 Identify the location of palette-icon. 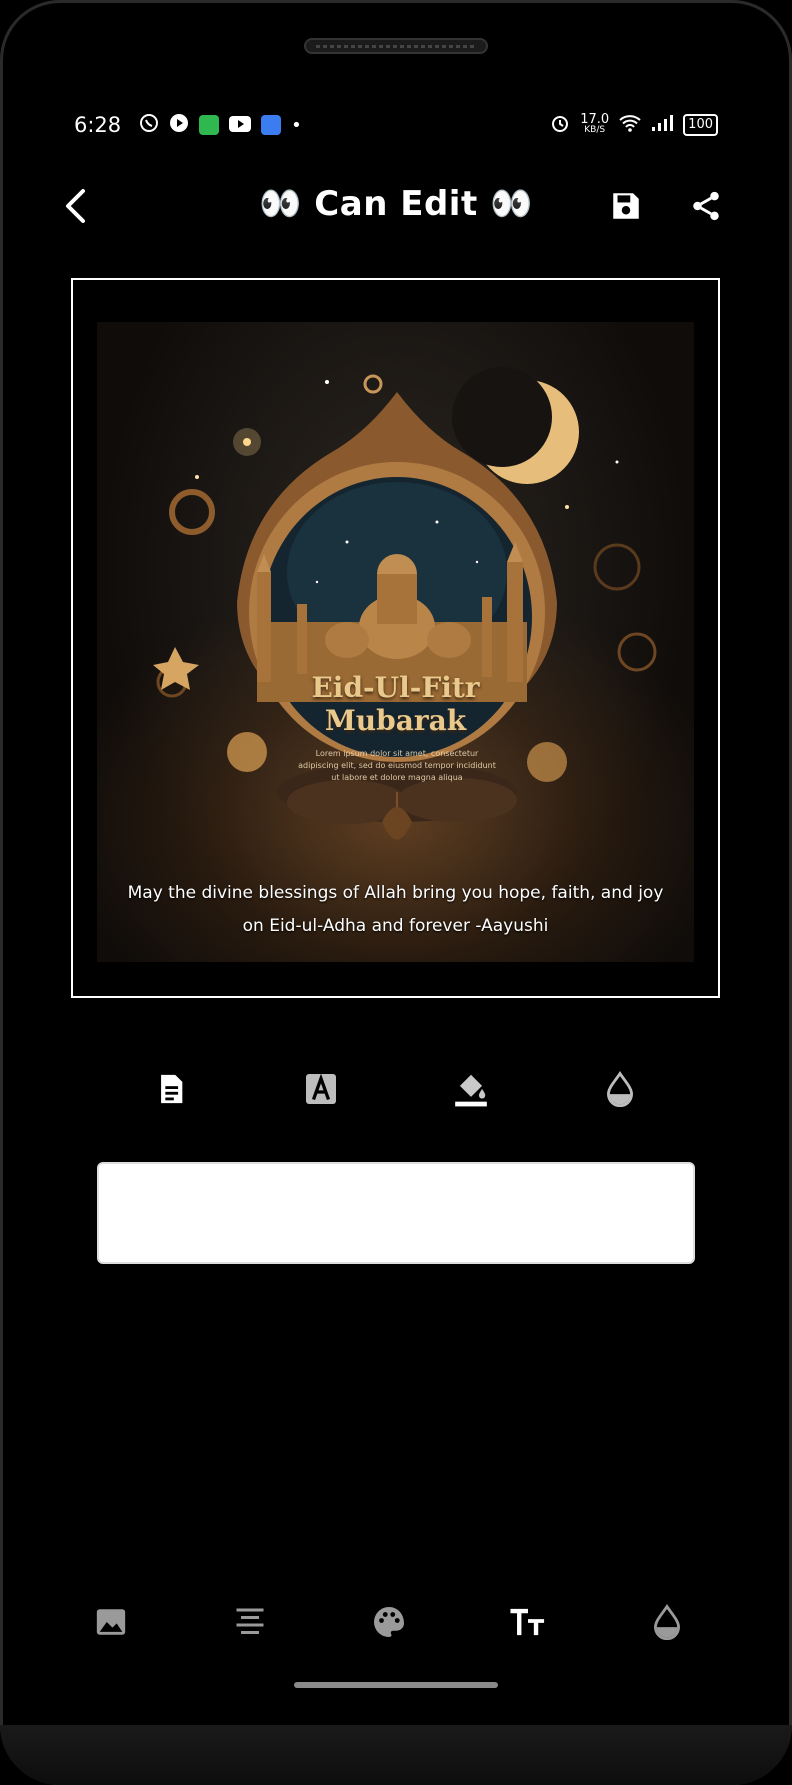
(389, 1622).